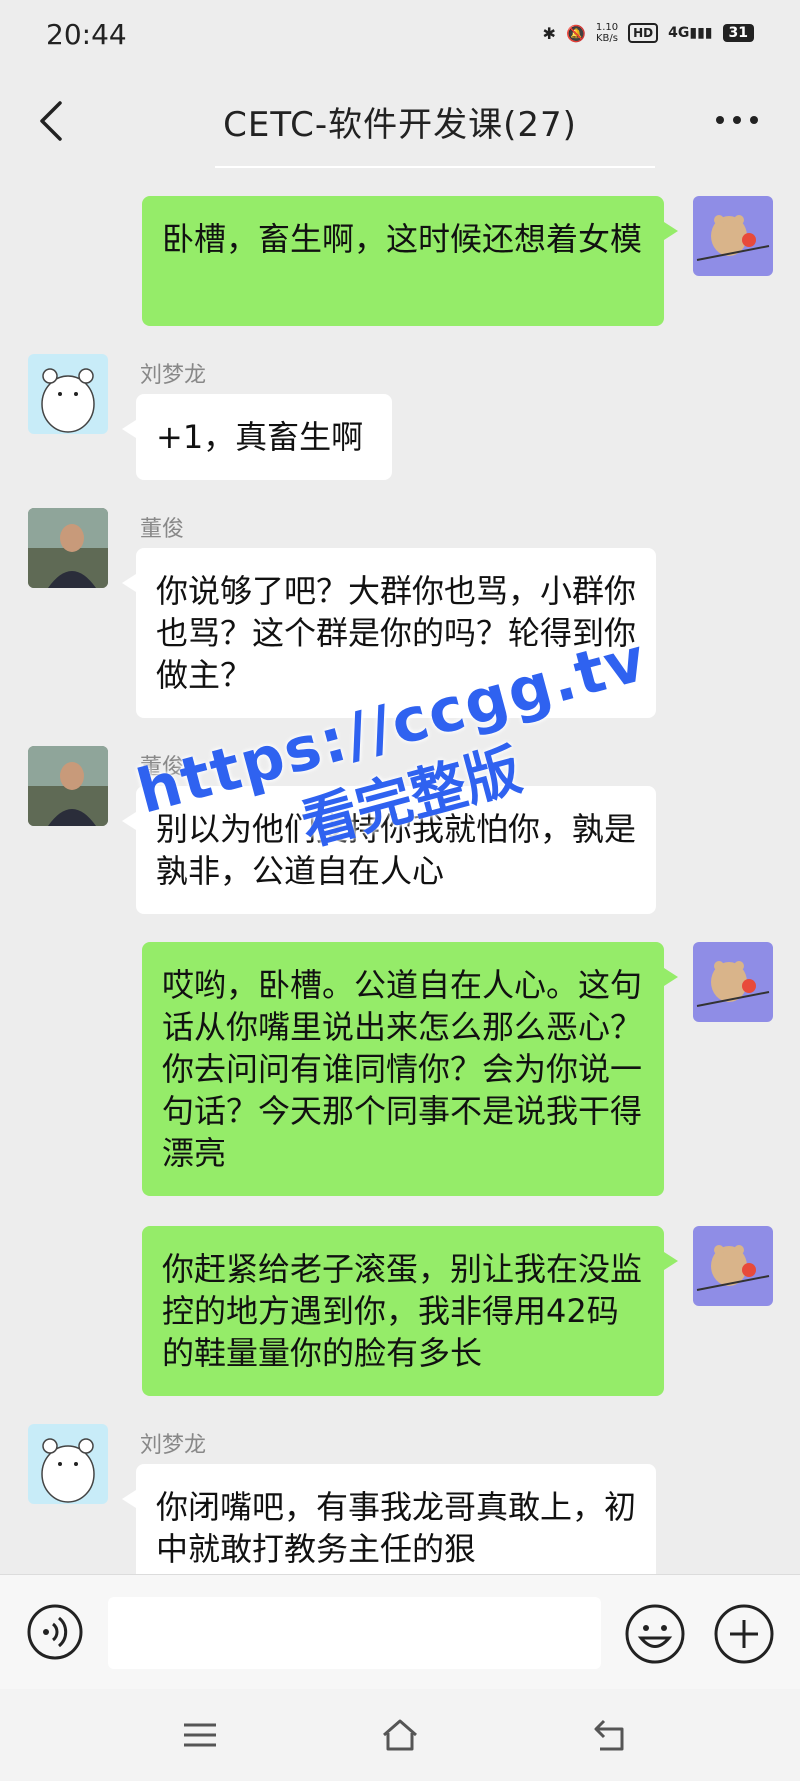 The height and width of the screenshot is (1781, 800). I want to click on message-bubble-other: +1，真畜生啊, so click(257, 437).